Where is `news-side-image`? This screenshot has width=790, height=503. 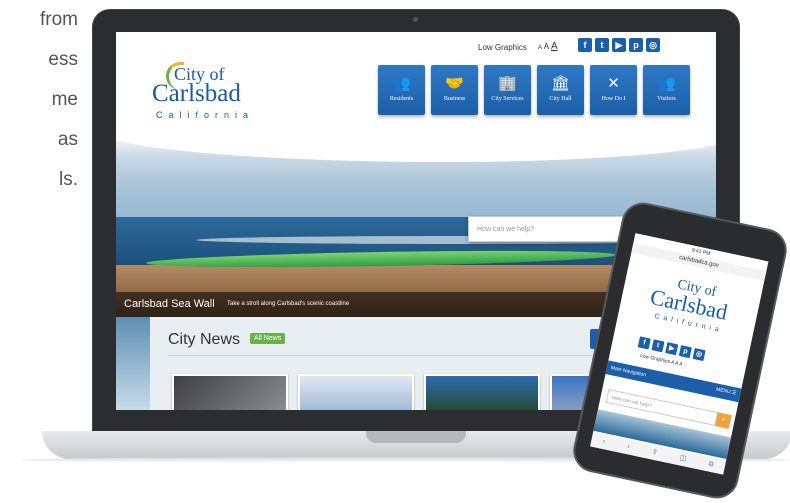 news-side-image is located at coordinates (133, 363).